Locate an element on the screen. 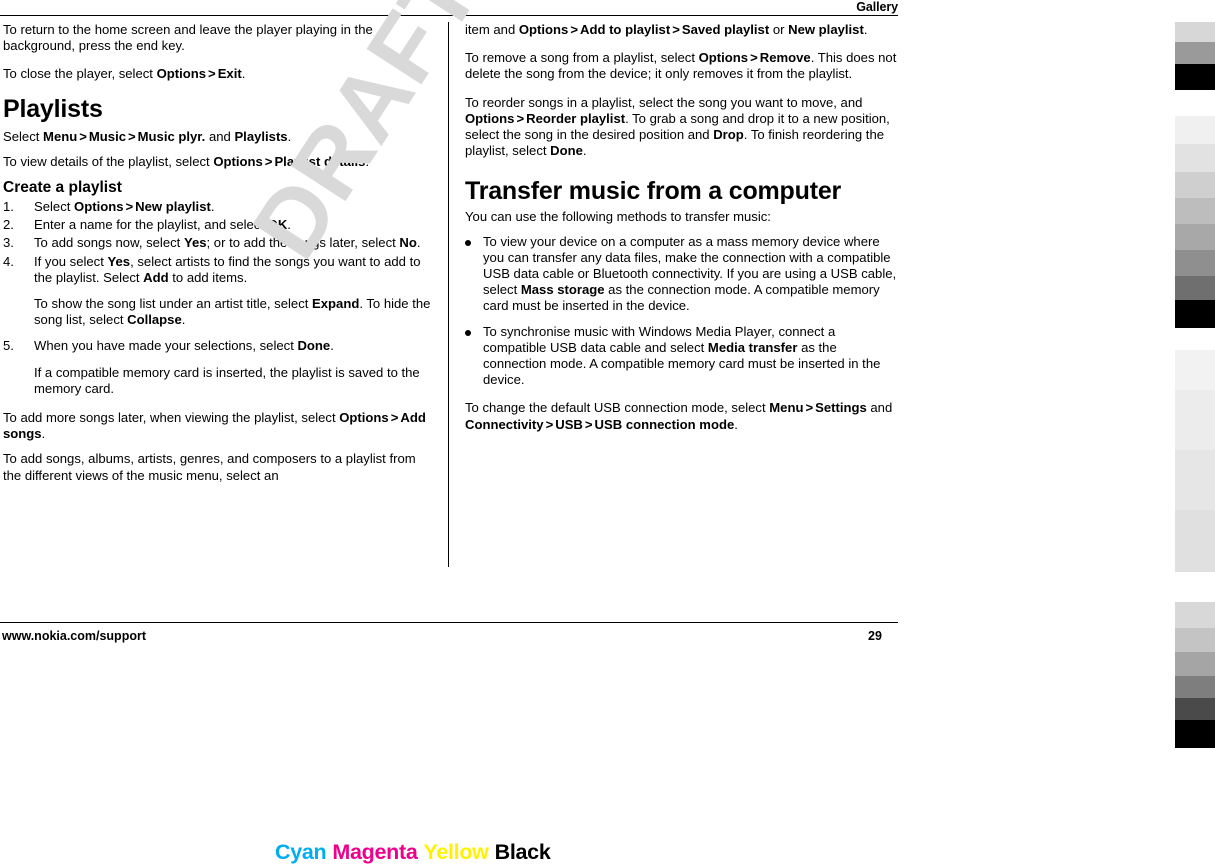 Image resolution: width=1215 pixels, height=867 pixels. ui-term-reorder-playlist: Reorder playlist is located at coordinates (576, 118).